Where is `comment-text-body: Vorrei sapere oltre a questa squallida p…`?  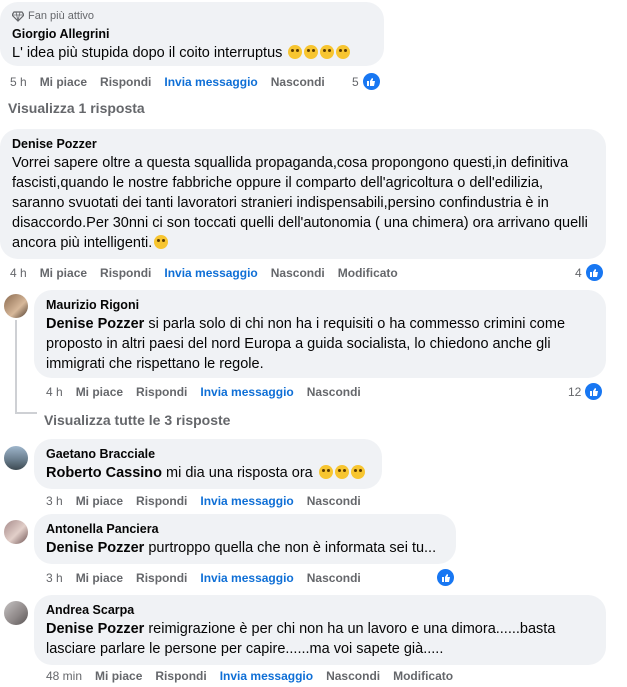
comment-text-body: Vorrei sapere oltre a questa squallida p… is located at coordinates (300, 203).